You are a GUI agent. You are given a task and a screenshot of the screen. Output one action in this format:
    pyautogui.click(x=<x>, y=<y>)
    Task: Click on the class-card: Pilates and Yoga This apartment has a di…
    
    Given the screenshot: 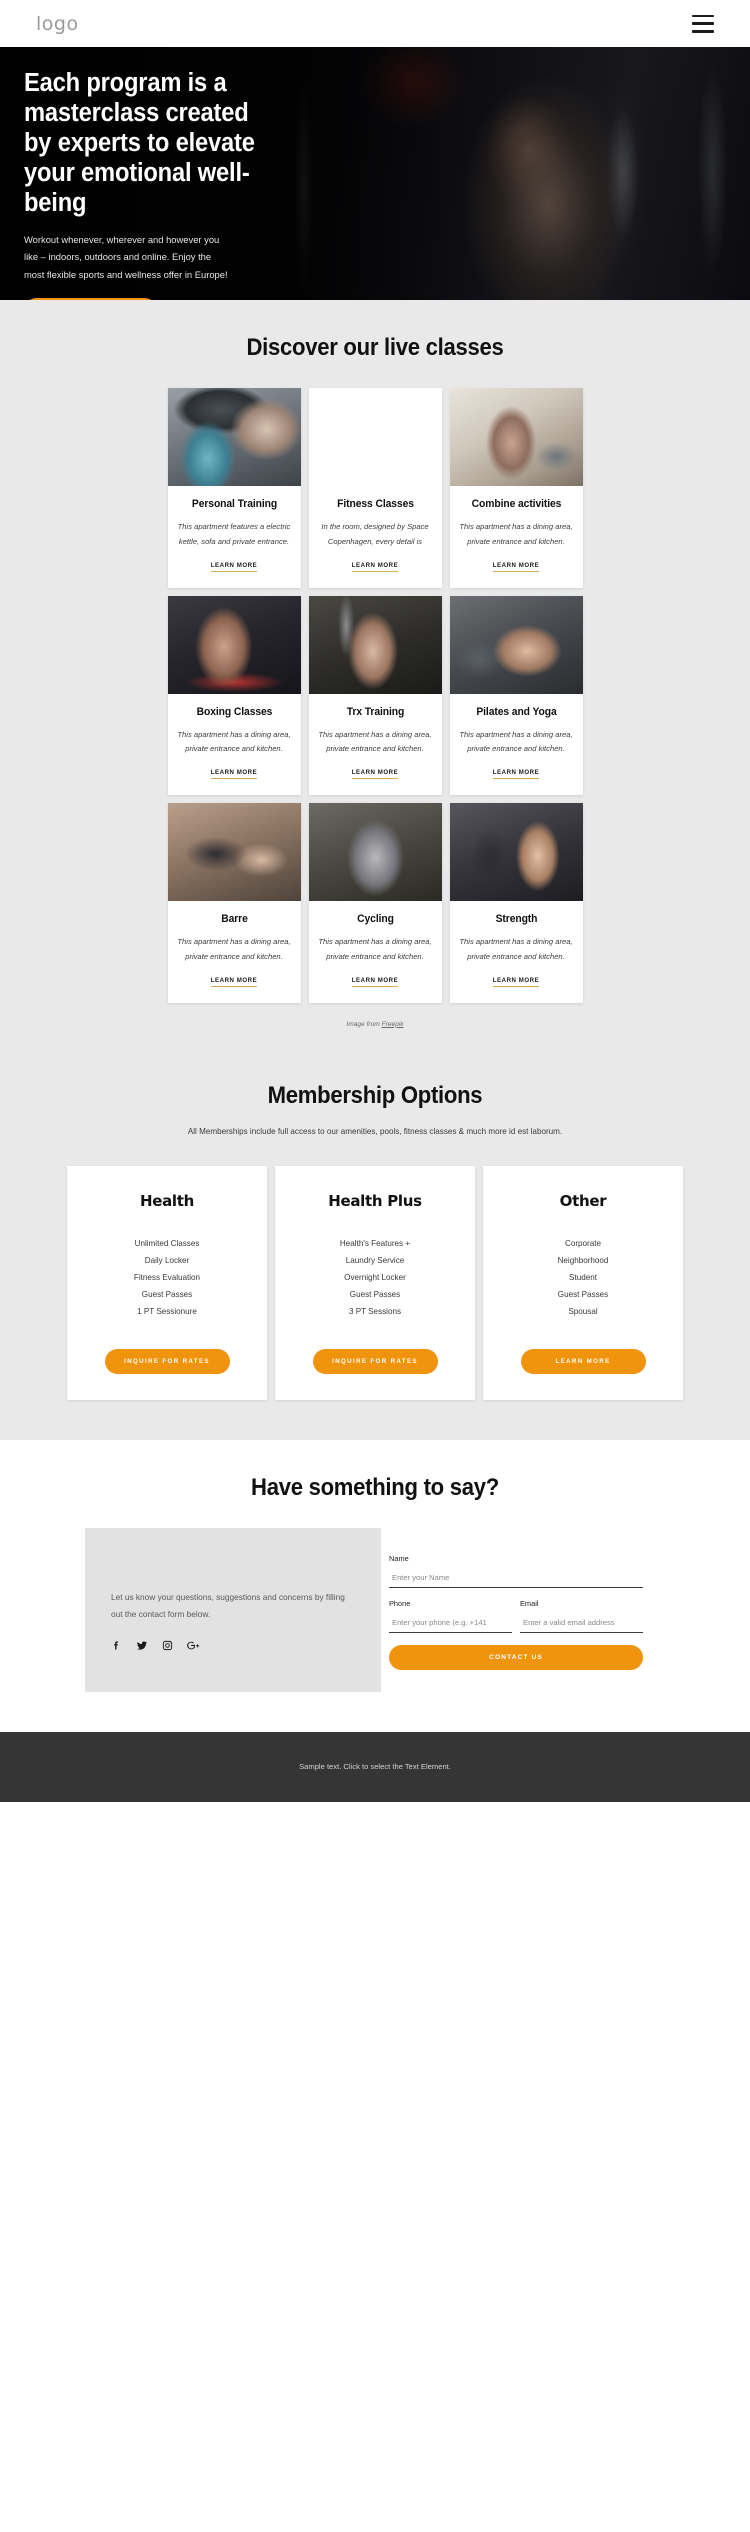 What is the action you would take?
    pyautogui.click(x=516, y=695)
    